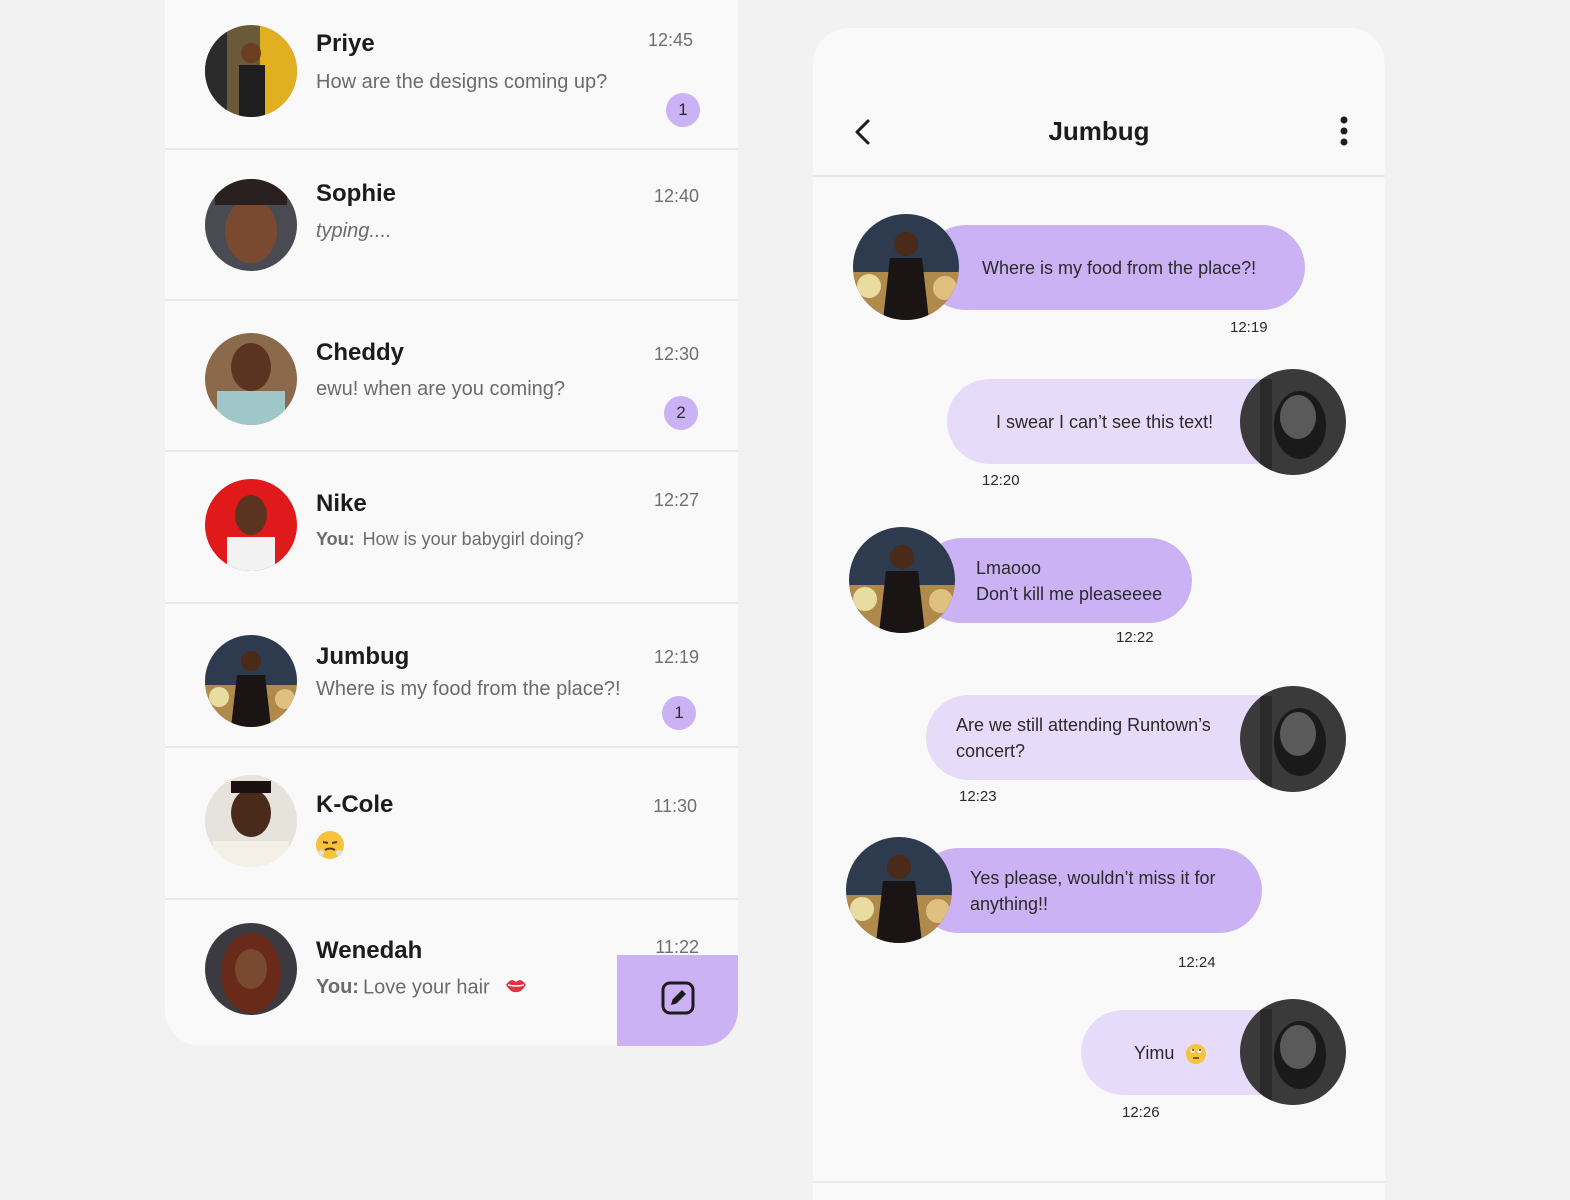  I want to click on contact-name: Wenedah, so click(369, 950).